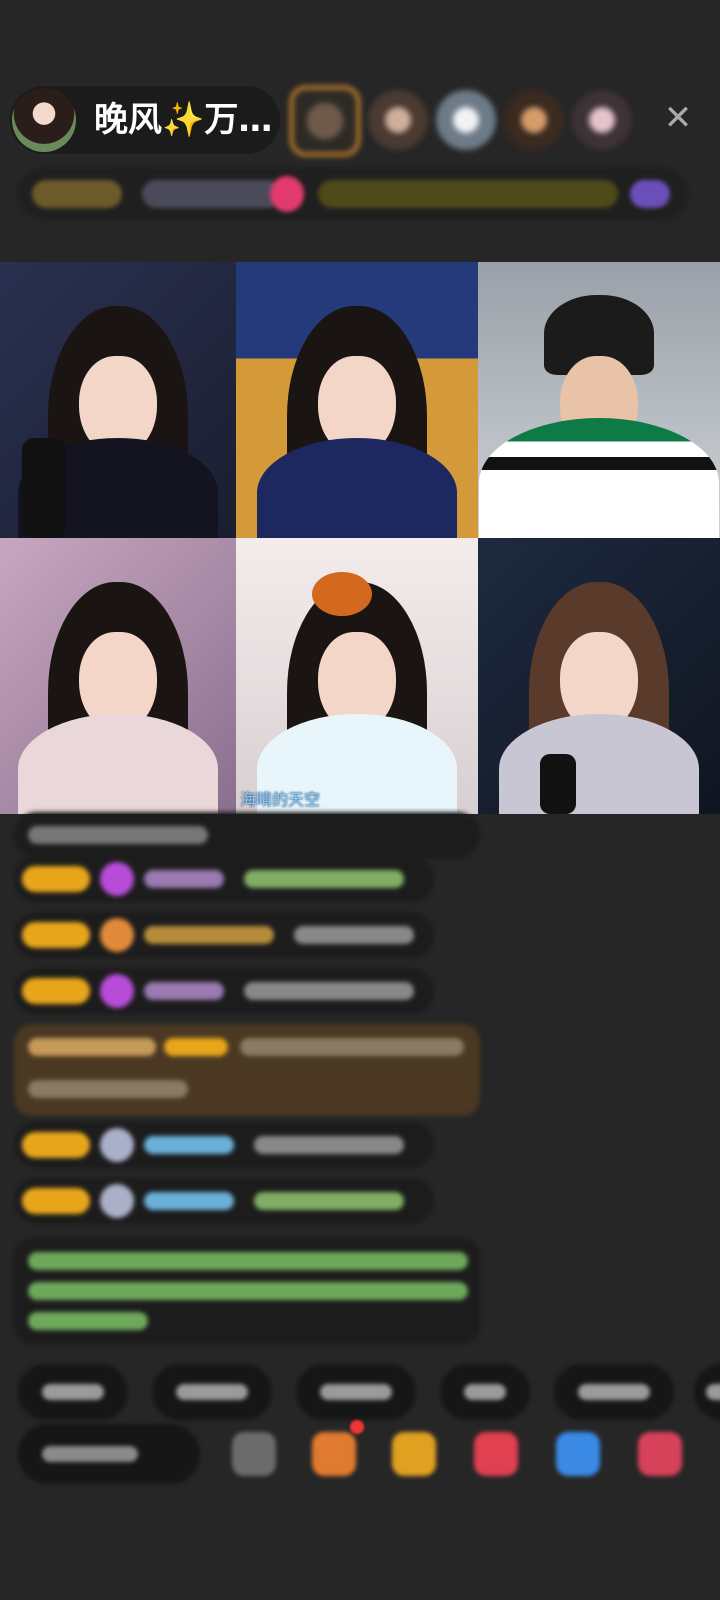  Describe the element at coordinates (325, 121) in the screenshot. I see `top-viewer-avatar` at that location.